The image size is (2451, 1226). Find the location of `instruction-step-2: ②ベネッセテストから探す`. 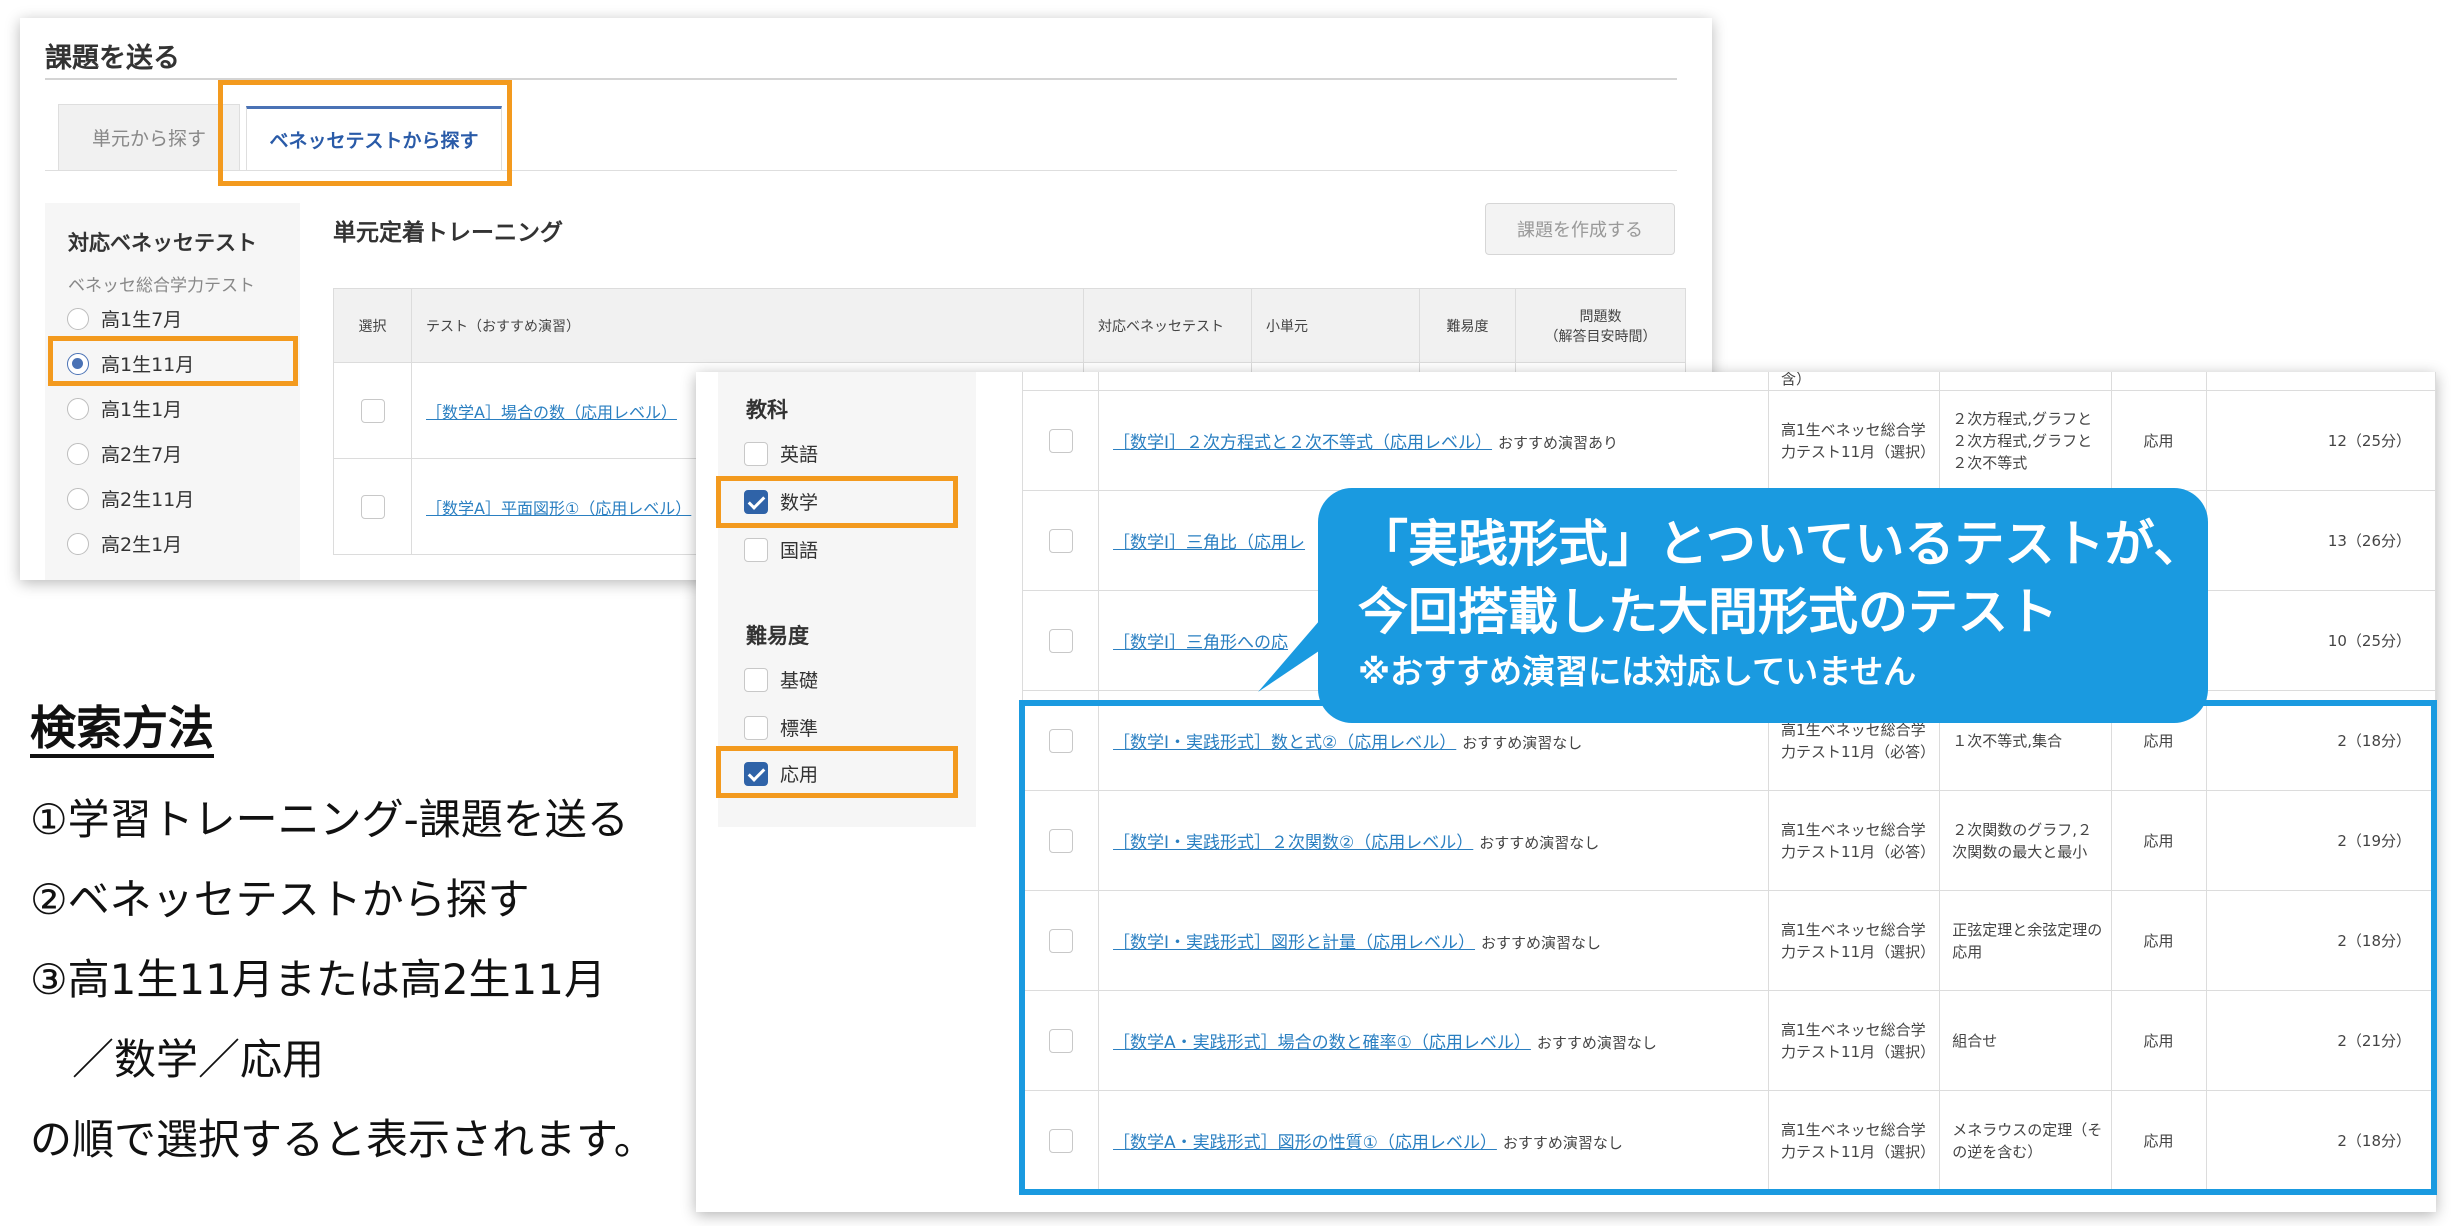

instruction-step-2: ②ベネッセテストから探す is located at coordinates (280, 899).